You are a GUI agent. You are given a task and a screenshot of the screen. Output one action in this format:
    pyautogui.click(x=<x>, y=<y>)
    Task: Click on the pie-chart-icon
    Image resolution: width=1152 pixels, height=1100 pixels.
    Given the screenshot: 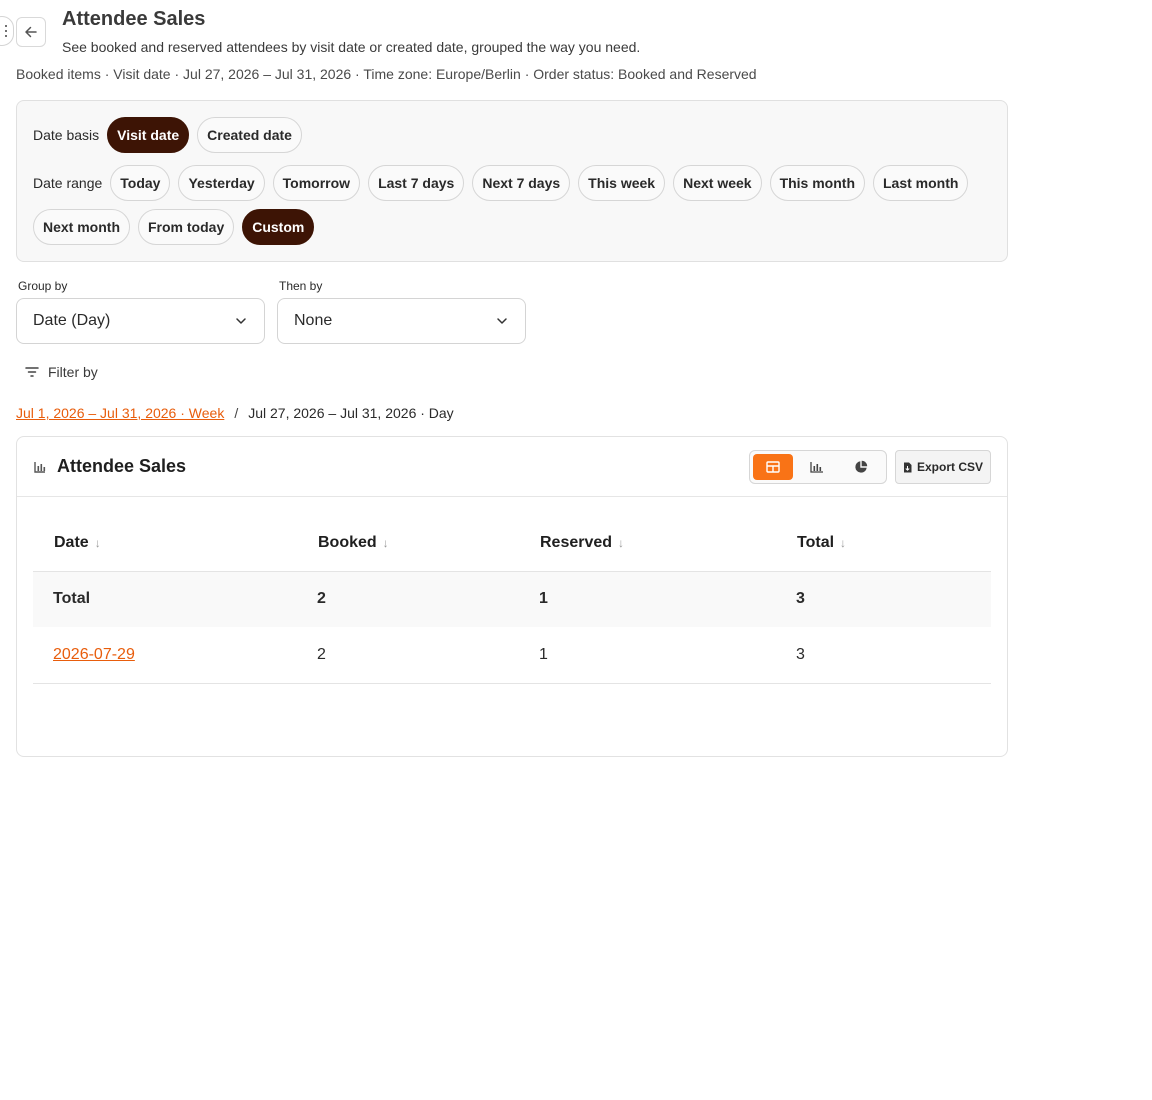 What is the action you would take?
    pyautogui.click(x=861, y=466)
    